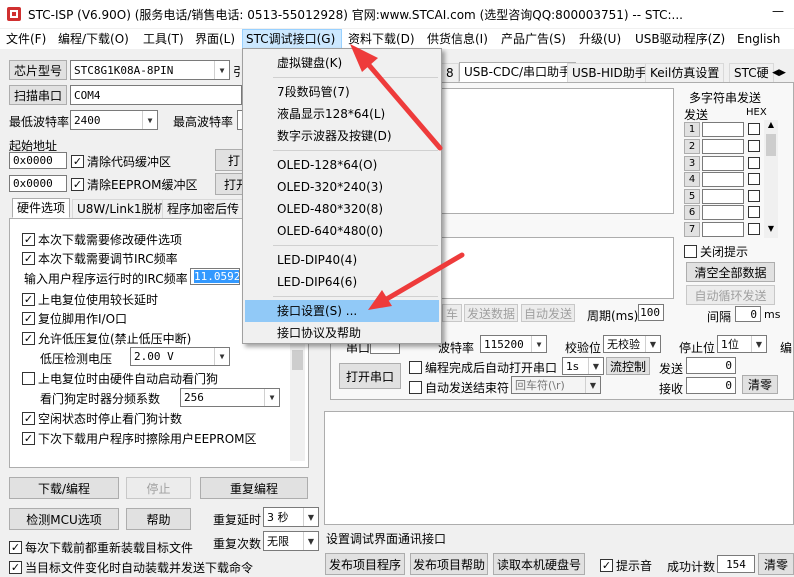  Describe the element at coordinates (396, 97) in the screenshot. I see `arrow-to-menu` at that location.